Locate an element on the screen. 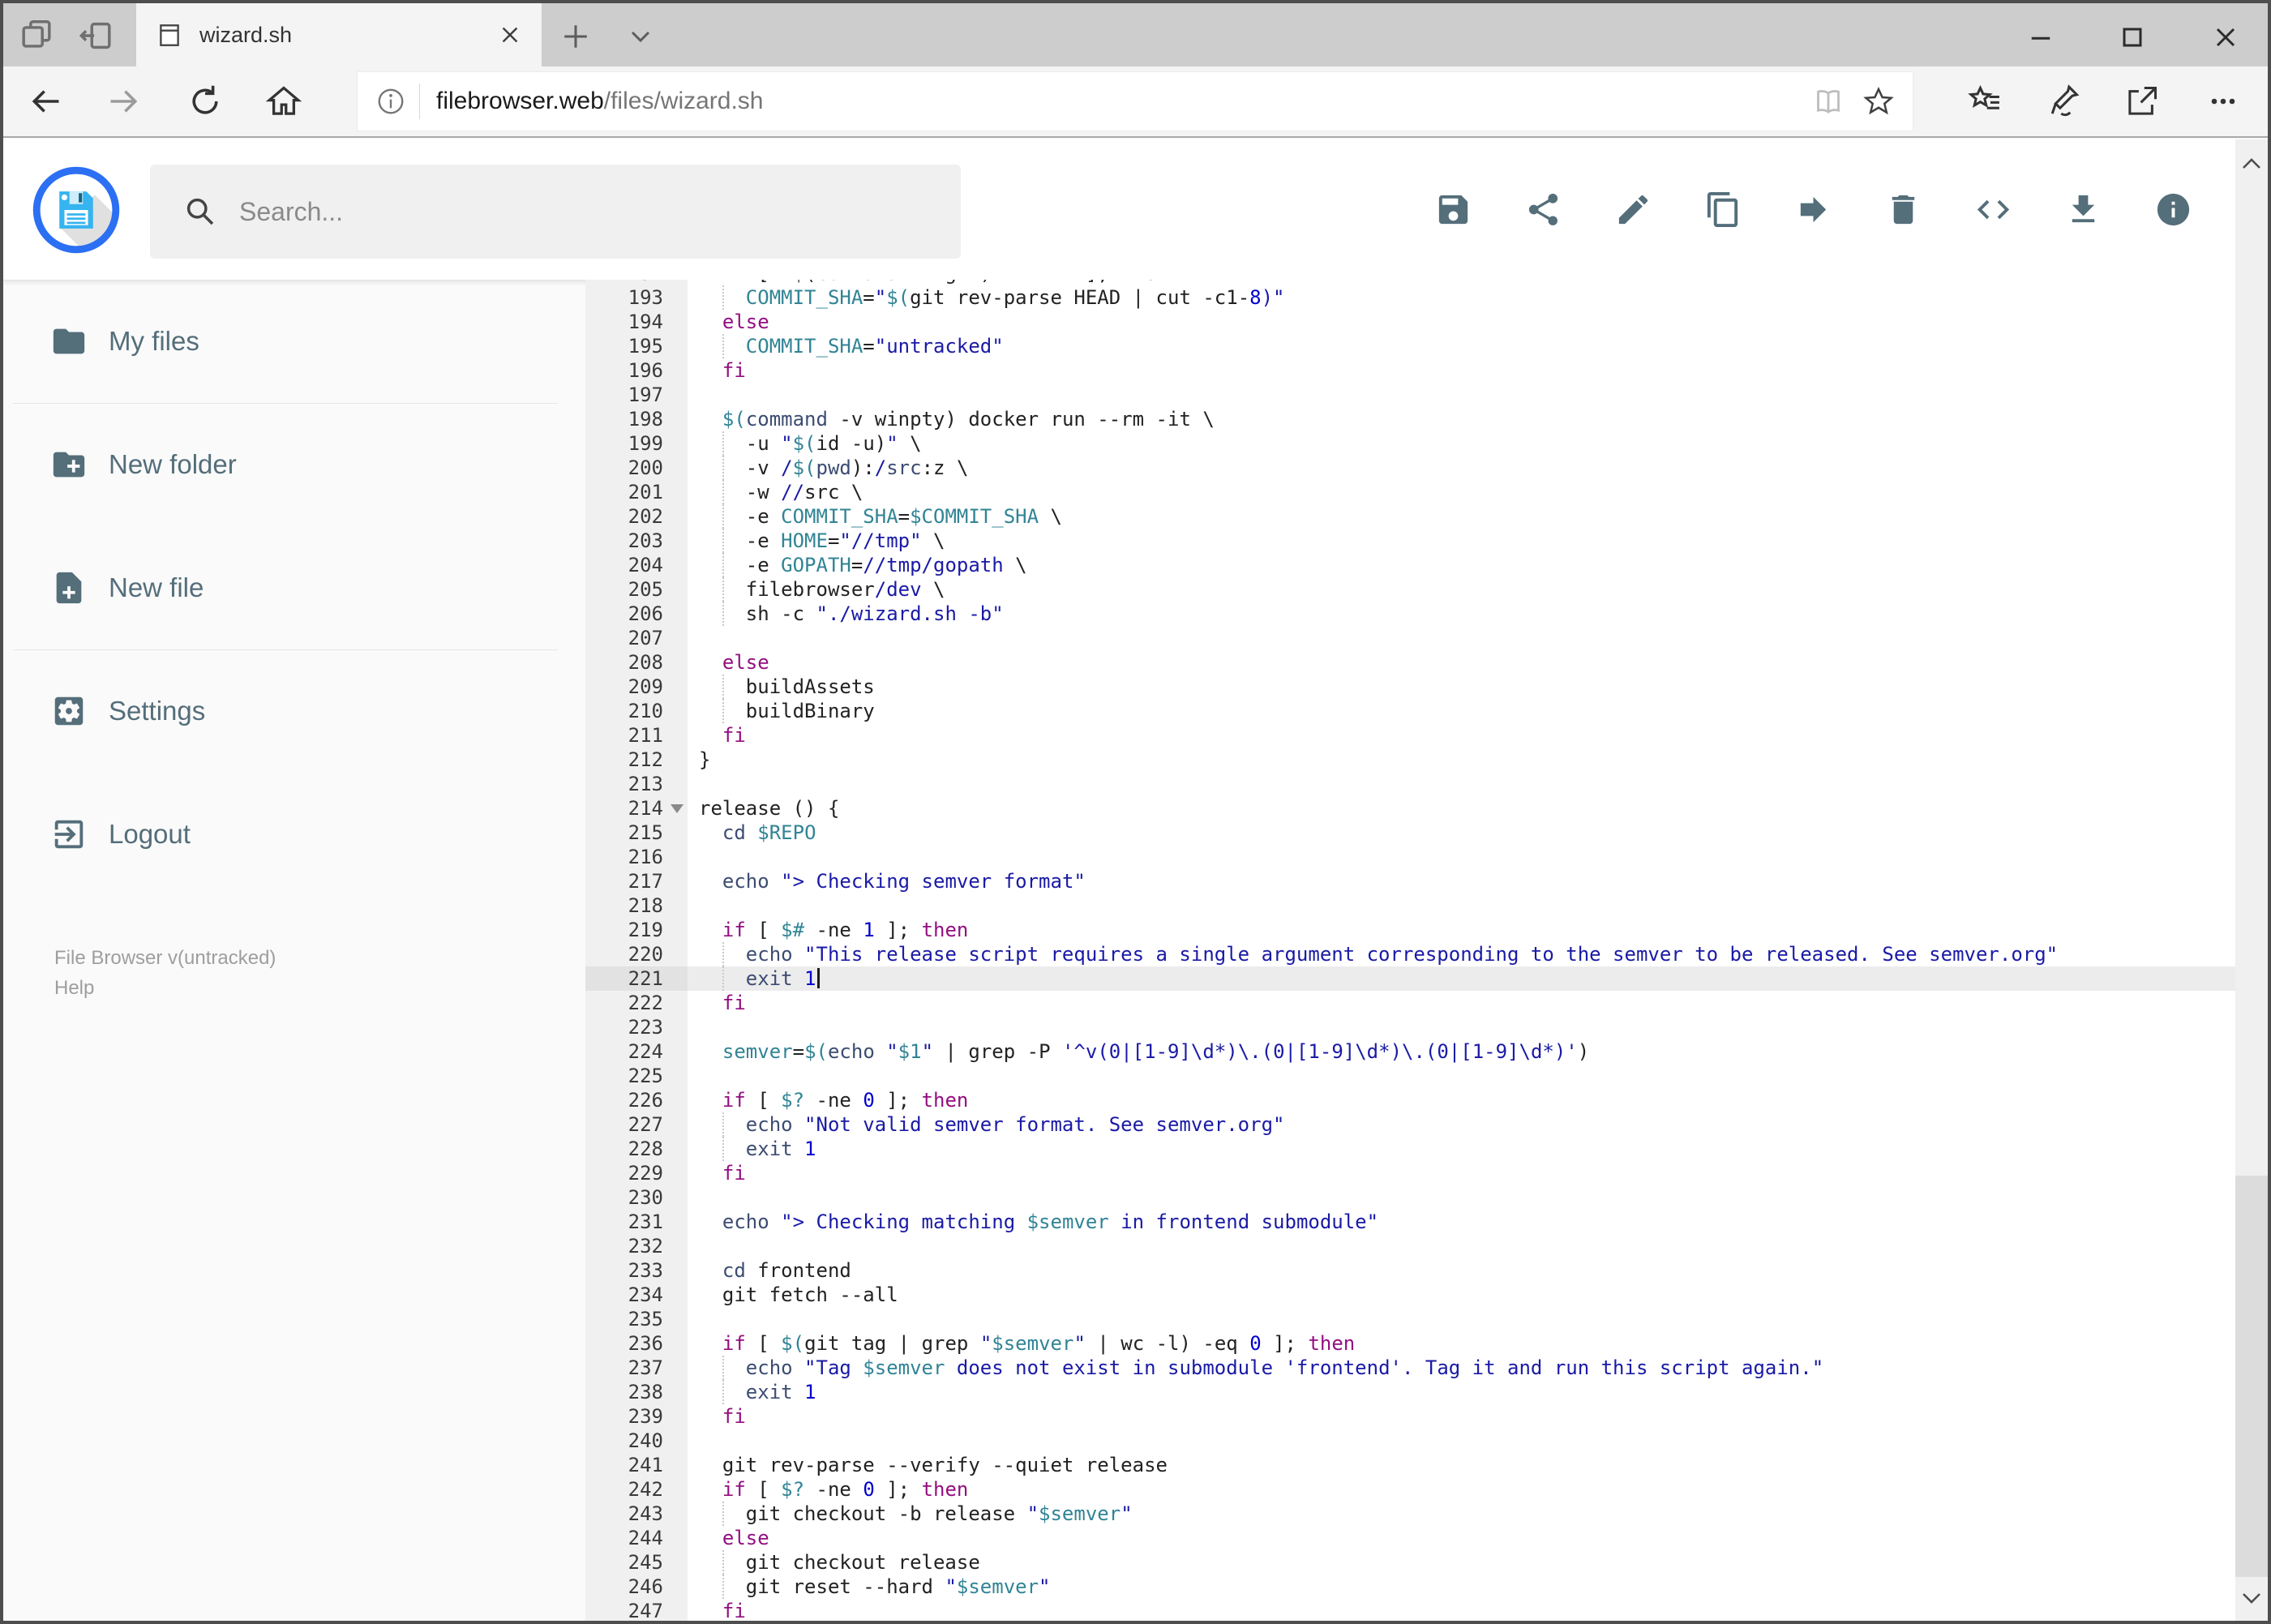 Image resolution: width=2271 pixels, height=1624 pixels. code-line: 210 buildBinary is located at coordinates (1410, 711).